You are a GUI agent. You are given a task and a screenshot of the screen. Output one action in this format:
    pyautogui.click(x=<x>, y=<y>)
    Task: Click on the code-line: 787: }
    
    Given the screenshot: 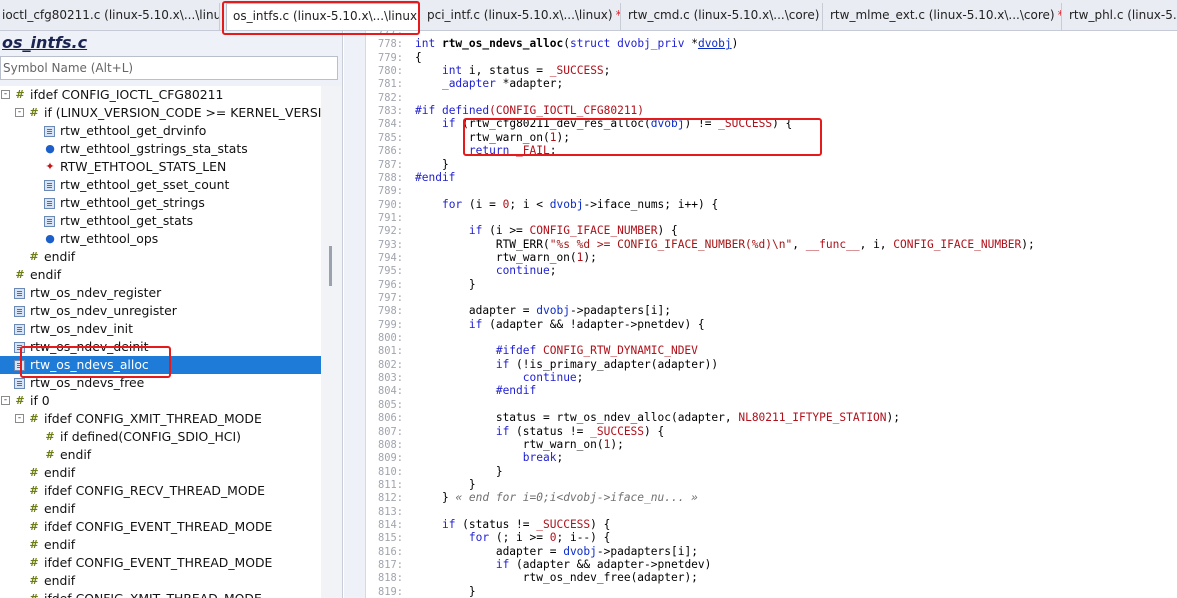 What is the action you would take?
    pyautogui.click(x=771, y=164)
    